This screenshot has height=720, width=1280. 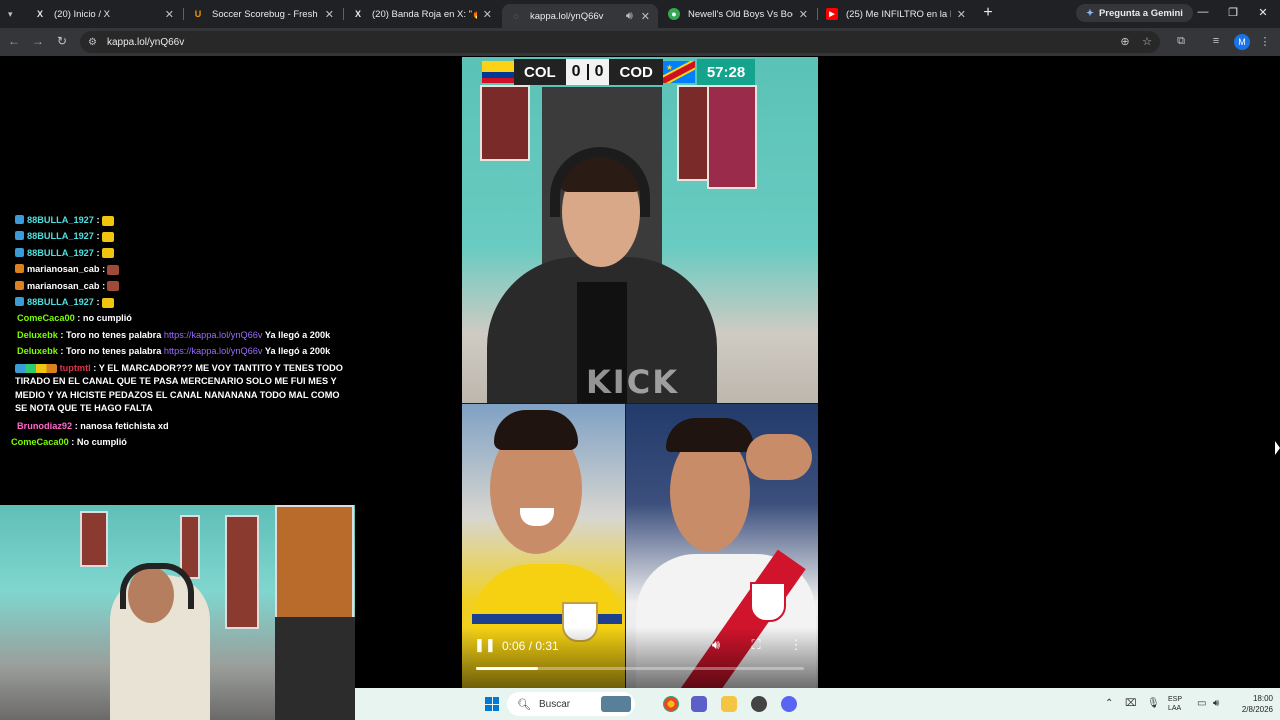 I want to click on chat-message: marianosan_cab :, so click(x=175, y=269).